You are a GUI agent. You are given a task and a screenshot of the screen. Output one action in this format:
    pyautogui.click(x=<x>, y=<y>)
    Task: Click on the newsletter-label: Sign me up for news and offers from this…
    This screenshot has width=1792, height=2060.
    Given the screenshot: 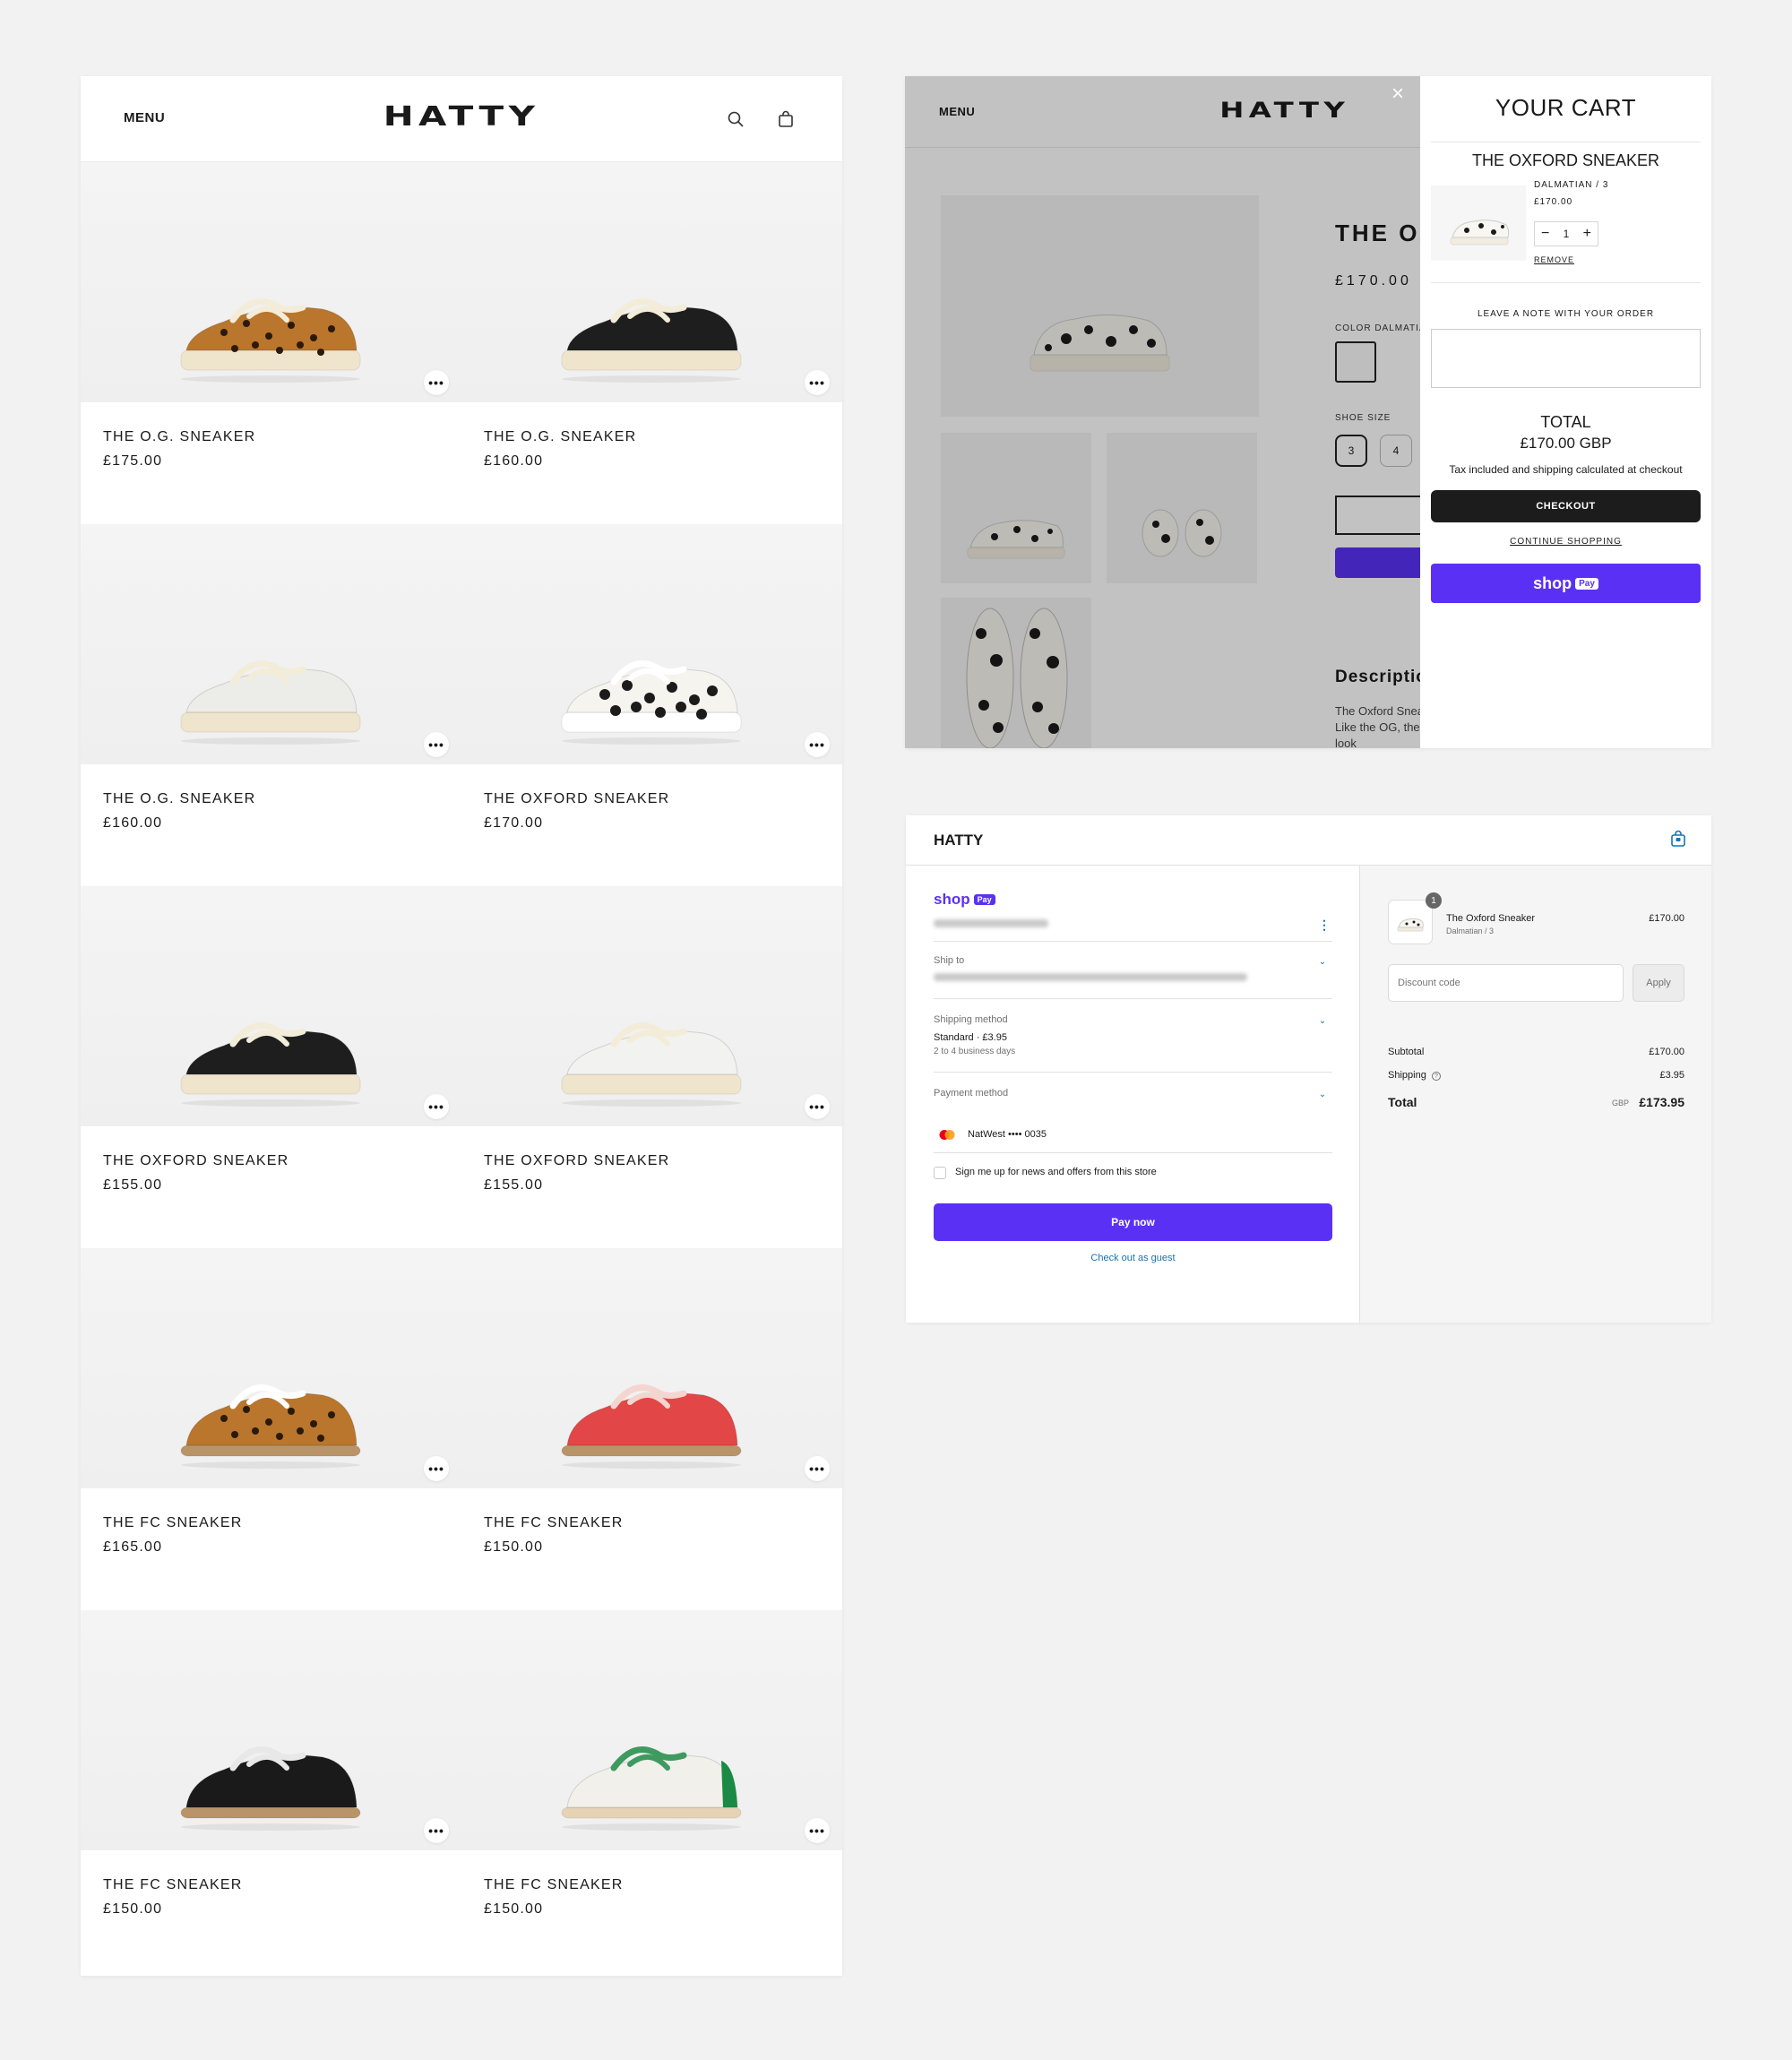 What is the action you would take?
    pyautogui.click(x=1056, y=1172)
    